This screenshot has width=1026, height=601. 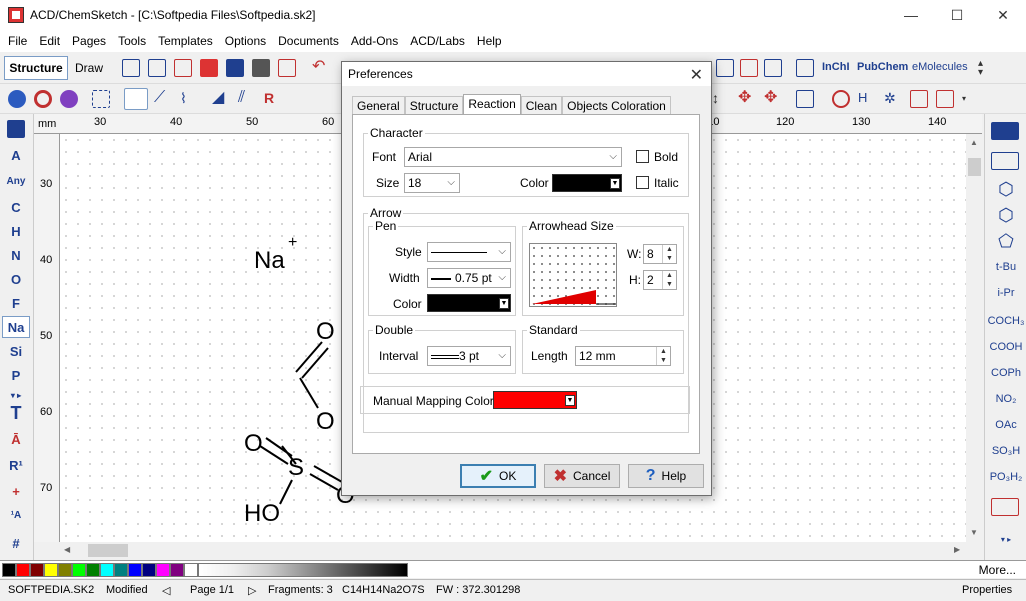 What do you see at coordinates (1005, 539) in the screenshot?
I see `panel-scroll-icon: ▾ ▸` at bounding box center [1005, 539].